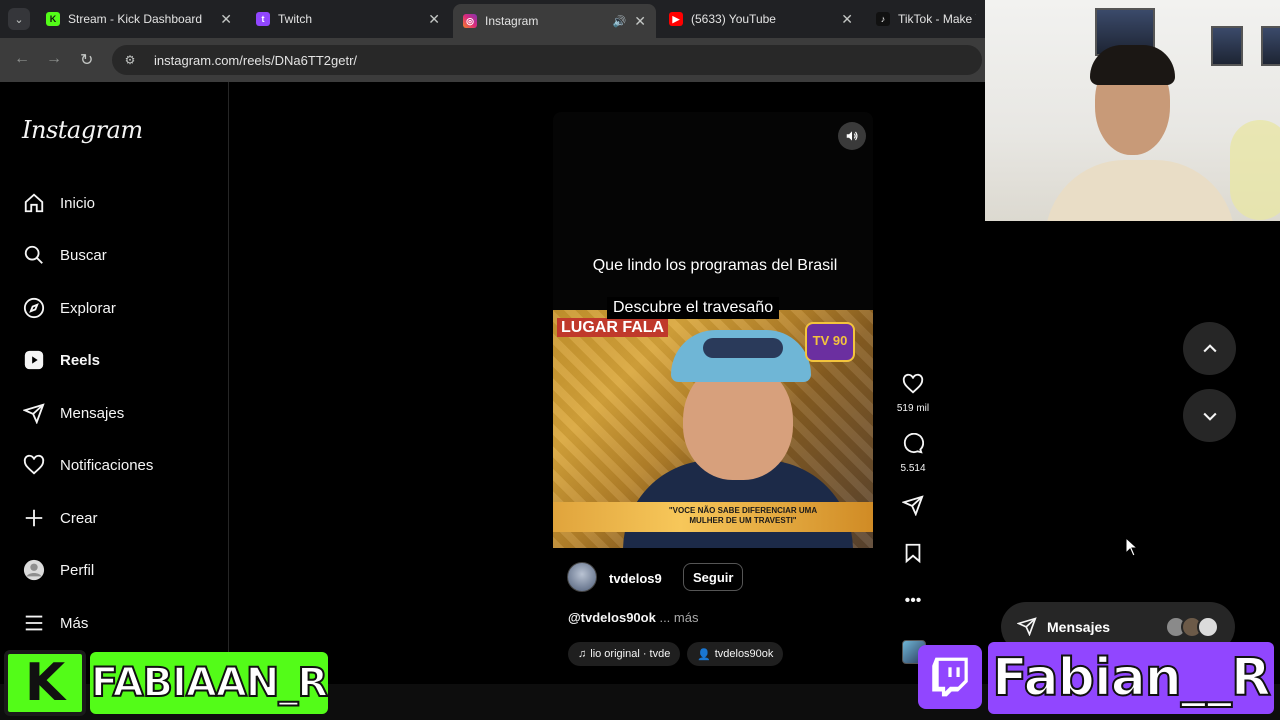 The width and height of the screenshot is (1280, 720). I want to click on twitch-logo-badge, so click(950, 677).